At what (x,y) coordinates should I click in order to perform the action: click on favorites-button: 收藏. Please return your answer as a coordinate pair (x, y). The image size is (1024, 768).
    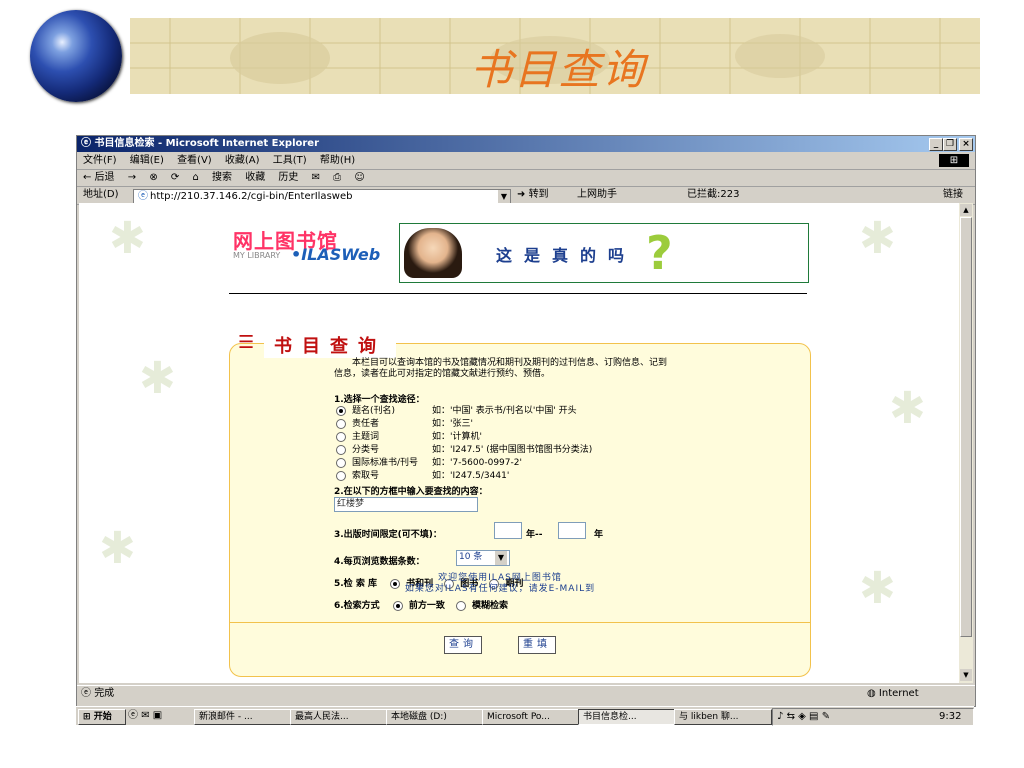
    Looking at the image, I should click on (255, 177).